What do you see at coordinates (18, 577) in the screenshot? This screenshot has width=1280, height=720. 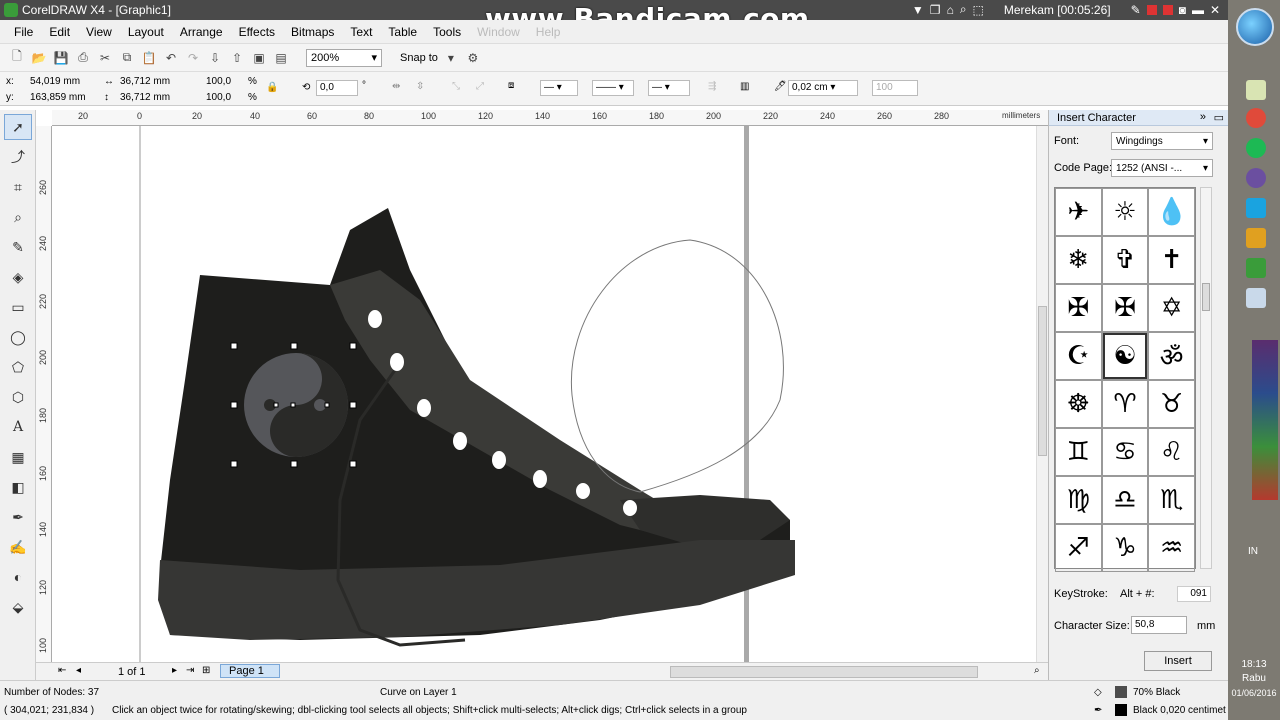 I see `fill-tool-icon: ◐` at bounding box center [18, 577].